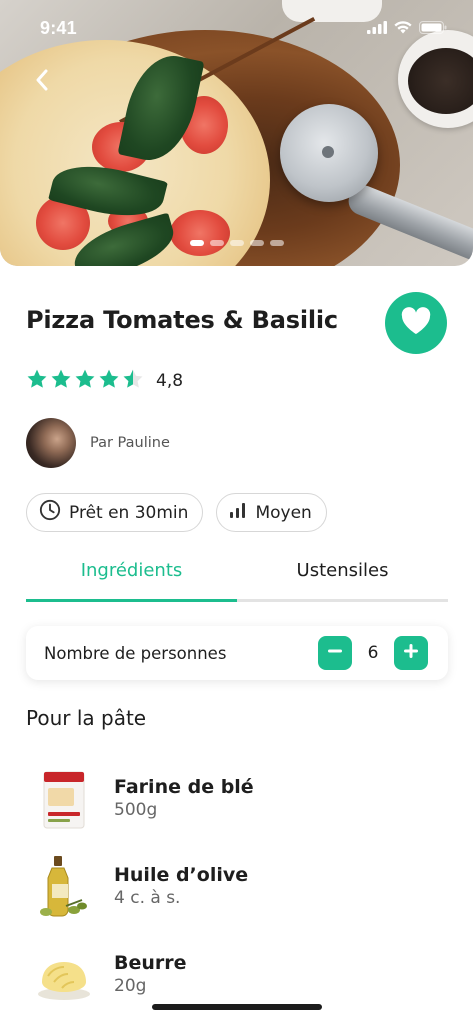 This screenshot has height=1024, width=473. I want to click on favorite-button, so click(416, 323).